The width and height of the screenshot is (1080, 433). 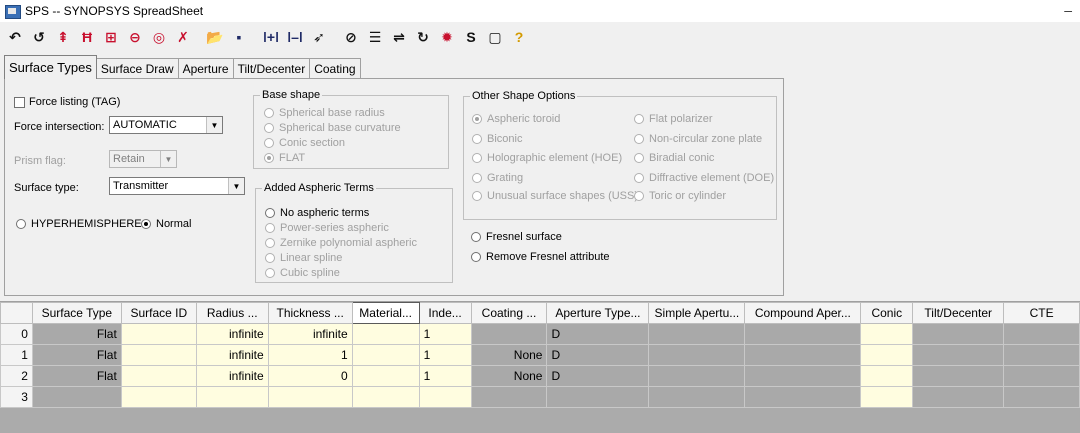 I want to click on column-header: CTE, so click(x=1041, y=313).